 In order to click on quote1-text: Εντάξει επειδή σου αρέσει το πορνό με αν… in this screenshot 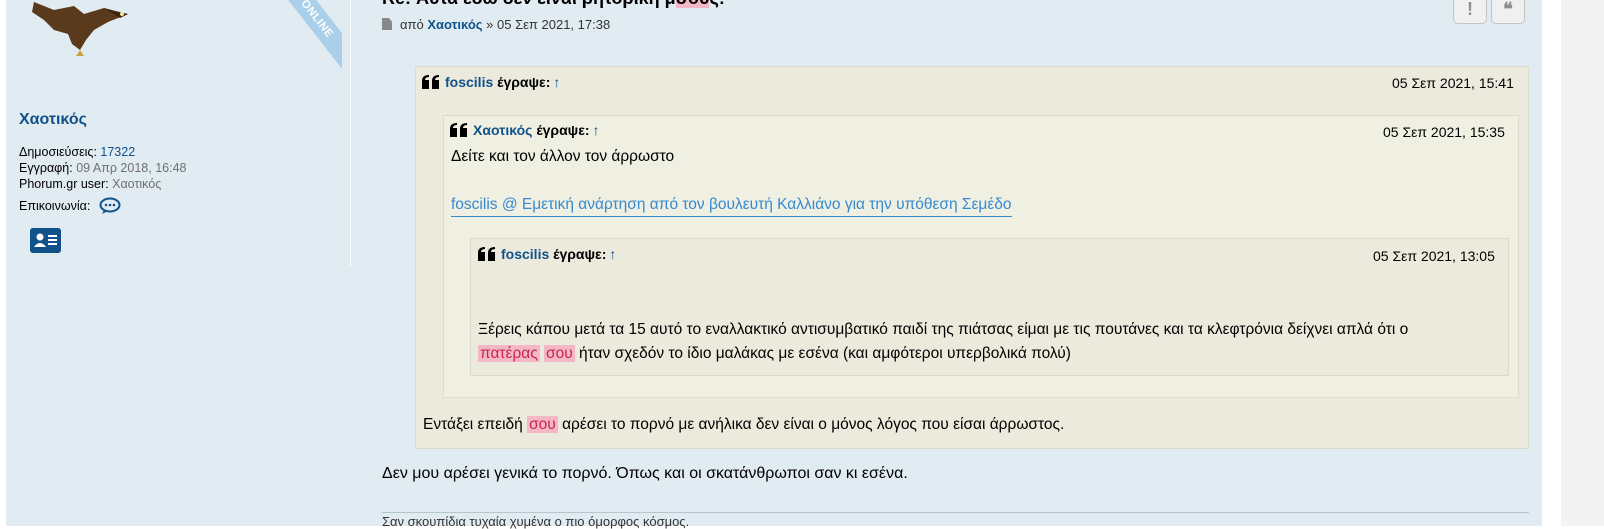, I will do `click(744, 424)`.